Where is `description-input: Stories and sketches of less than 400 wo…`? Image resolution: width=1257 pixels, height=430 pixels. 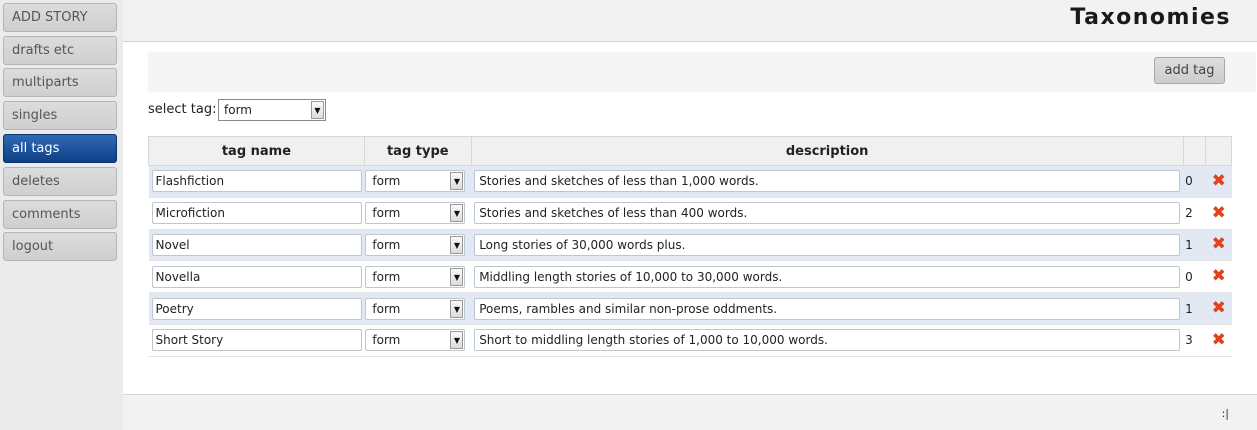
description-input: Stories and sketches of less than 400 wo… is located at coordinates (827, 213).